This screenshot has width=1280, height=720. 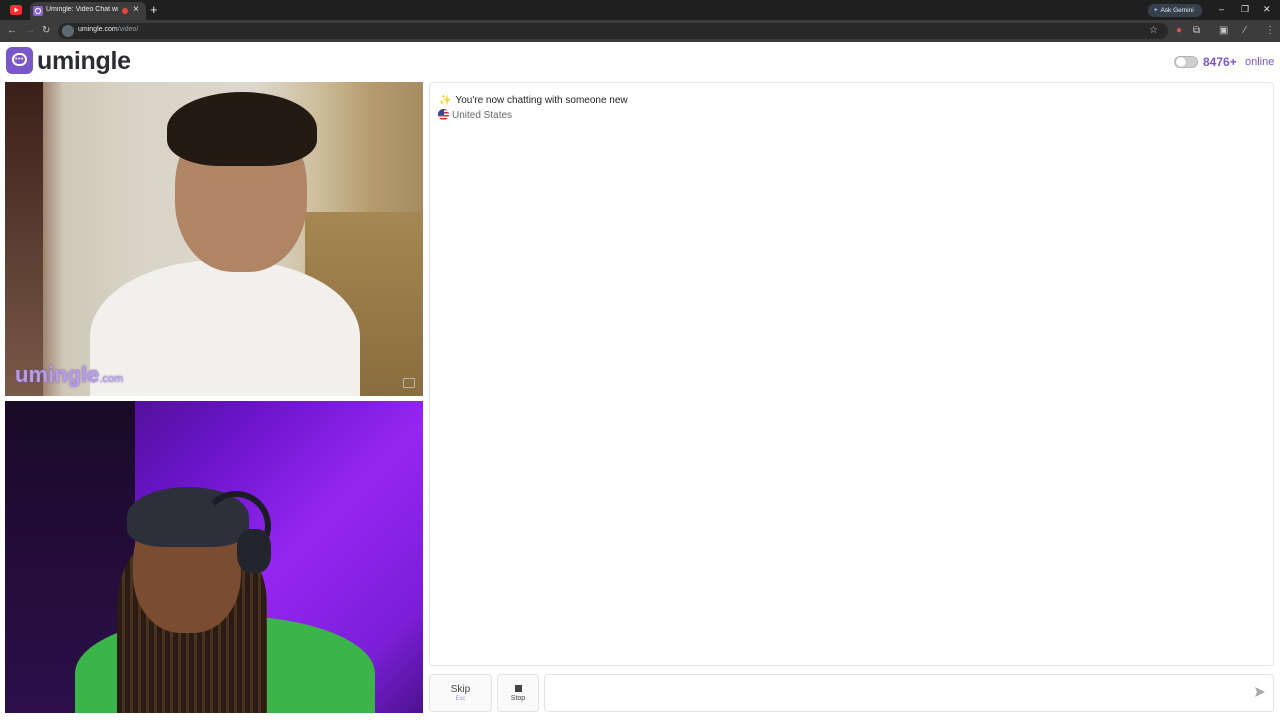 What do you see at coordinates (518, 688) in the screenshot?
I see `stop-icon` at bounding box center [518, 688].